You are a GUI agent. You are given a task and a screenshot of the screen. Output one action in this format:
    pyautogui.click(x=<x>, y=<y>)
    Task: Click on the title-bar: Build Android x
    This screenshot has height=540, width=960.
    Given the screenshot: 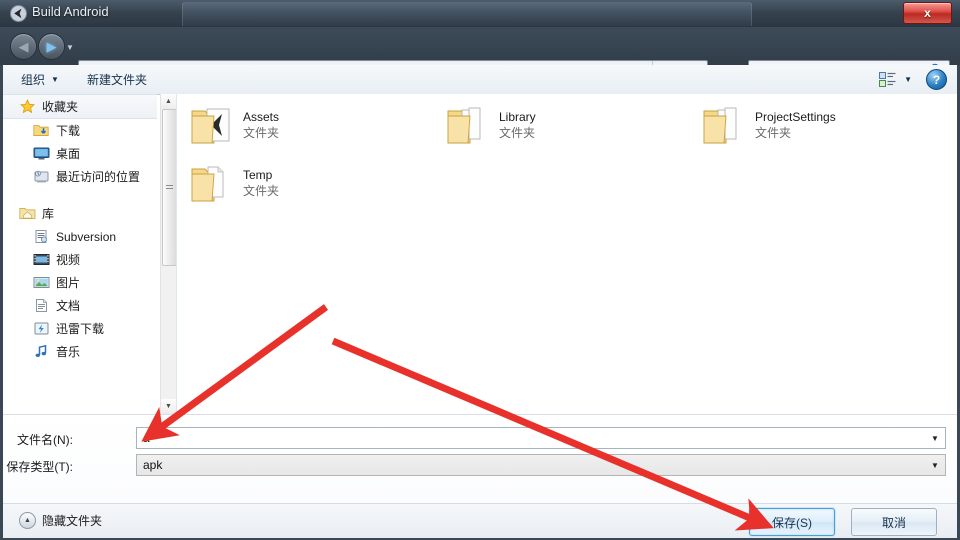 What is the action you would take?
    pyautogui.click(x=480, y=14)
    